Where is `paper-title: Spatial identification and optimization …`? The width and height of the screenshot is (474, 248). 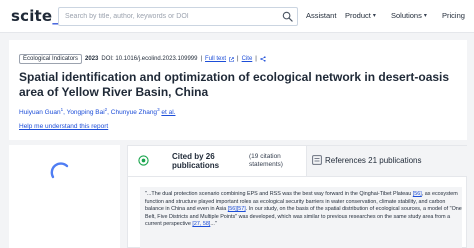
paper-title: Spatial identification and optimization … is located at coordinates (234, 84).